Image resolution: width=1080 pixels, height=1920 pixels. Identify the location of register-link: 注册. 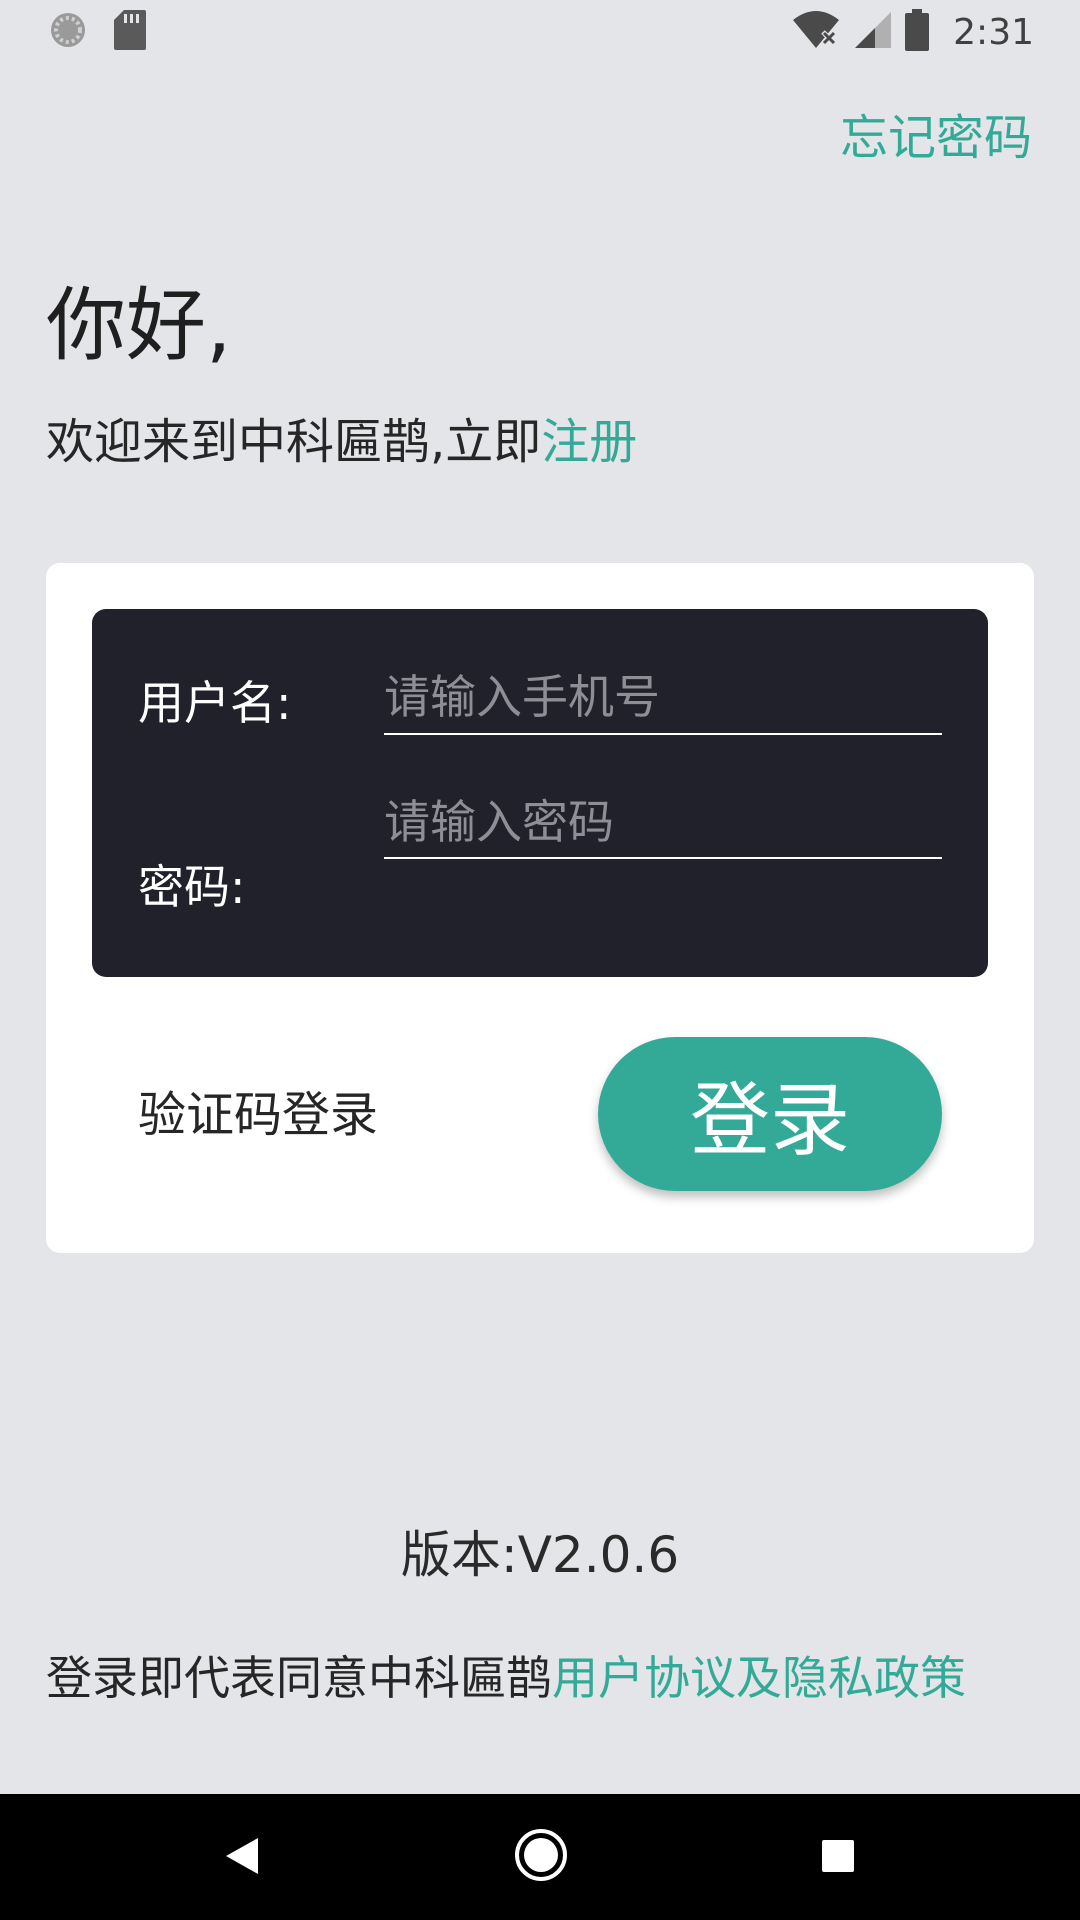
(589, 442).